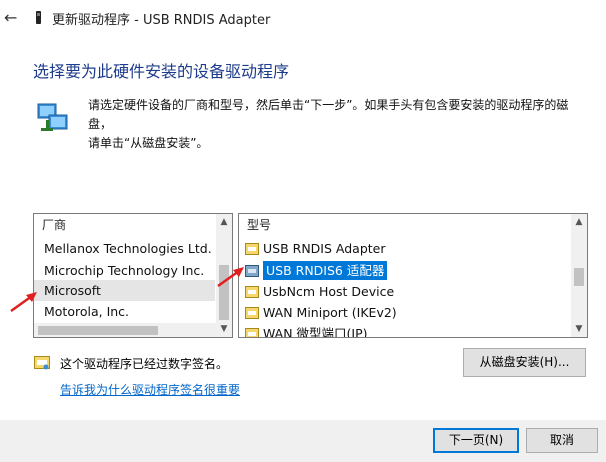 The width and height of the screenshot is (606, 462). What do you see at coordinates (54, 225) in the screenshot?
I see `manufacturer-list-header: 厂商` at bounding box center [54, 225].